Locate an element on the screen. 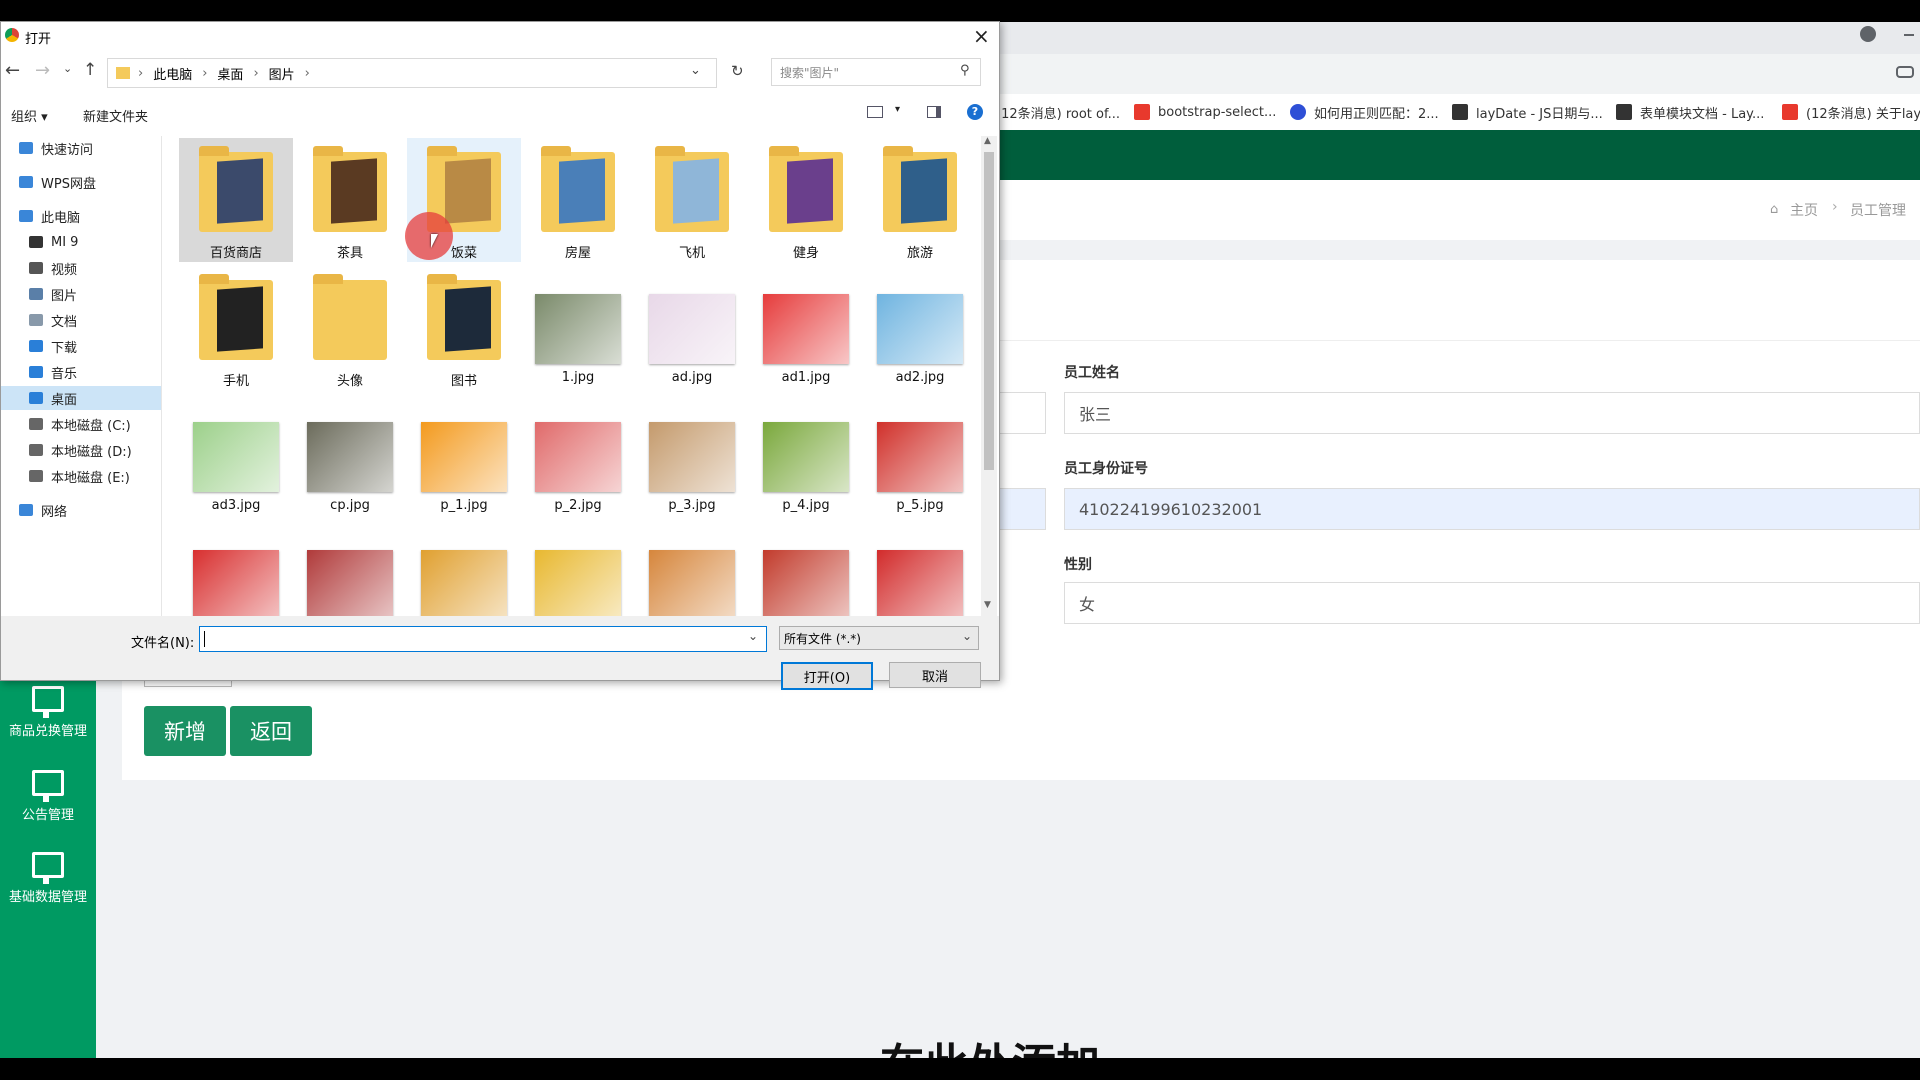 The height and width of the screenshot is (1080, 1920). bottom-letterbox is located at coordinates (960, 1069).